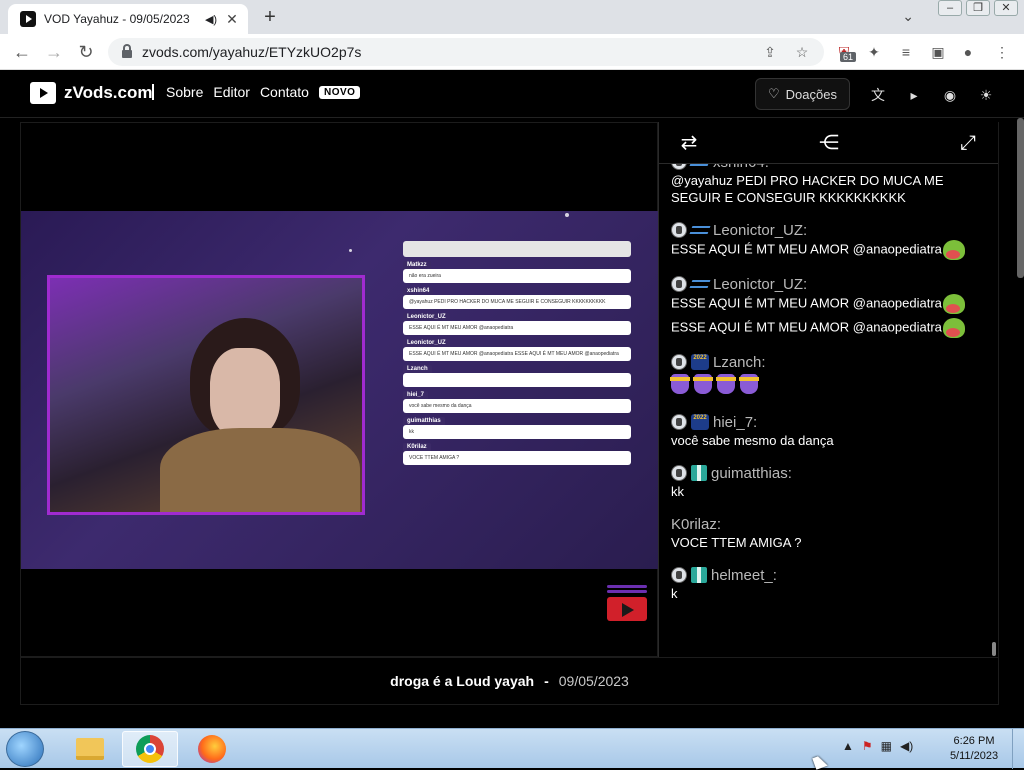 This screenshot has width=1024, height=770. What do you see at coordinates (1020, 198) in the screenshot?
I see `page-scrollbar` at bounding box center [1020, 198].